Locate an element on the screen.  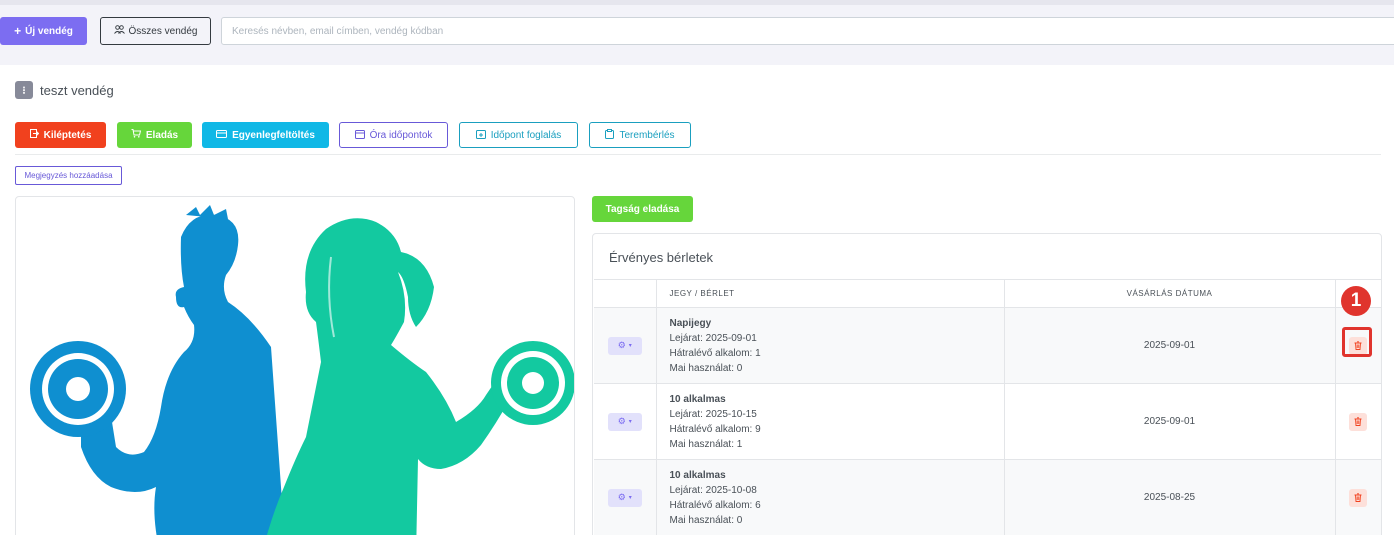
checkout-label: Kiléptetés is located at coordinates (67, 135).